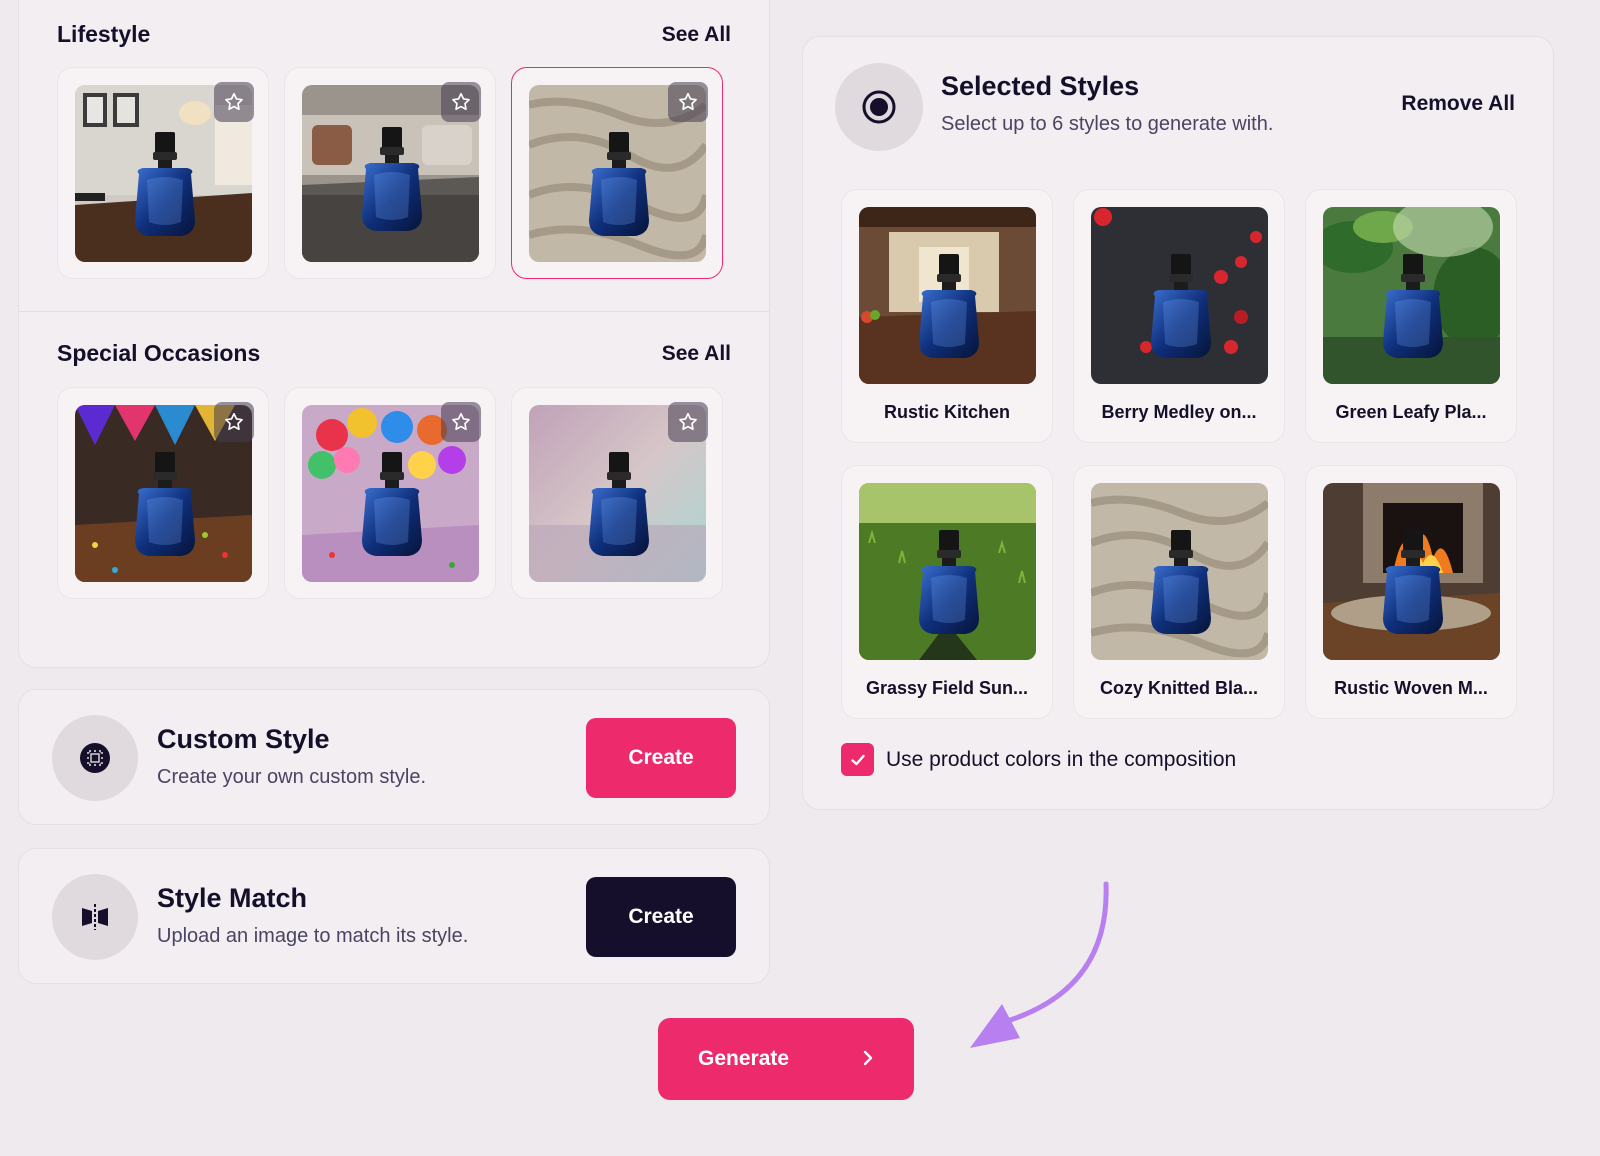  I want to click on style-match-subtitle: Upload an image to match its style., so click(313, 936).